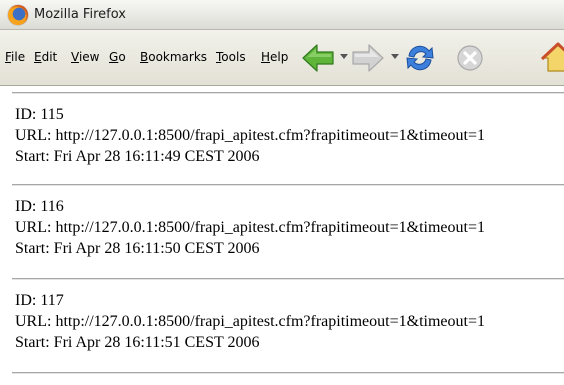  I want to click on menu-view: View, so click(85, 57).